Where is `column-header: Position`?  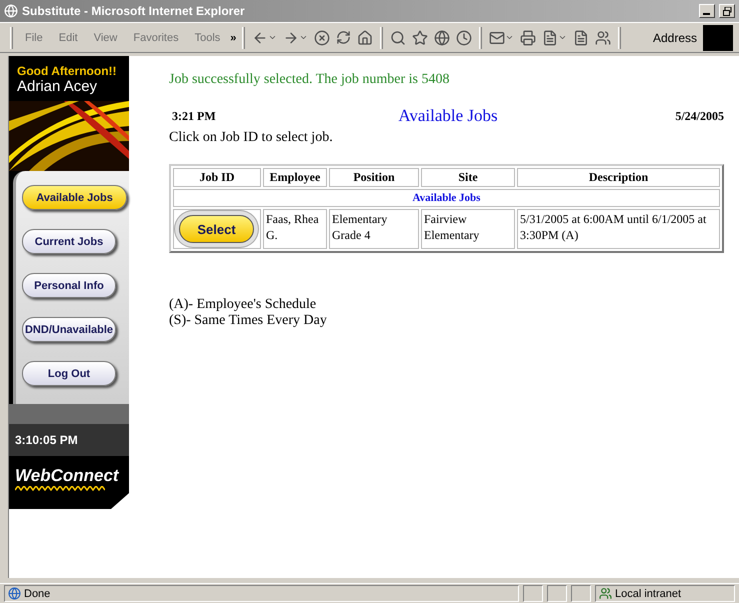
column-header: Position is located at coordinates (374, 177).